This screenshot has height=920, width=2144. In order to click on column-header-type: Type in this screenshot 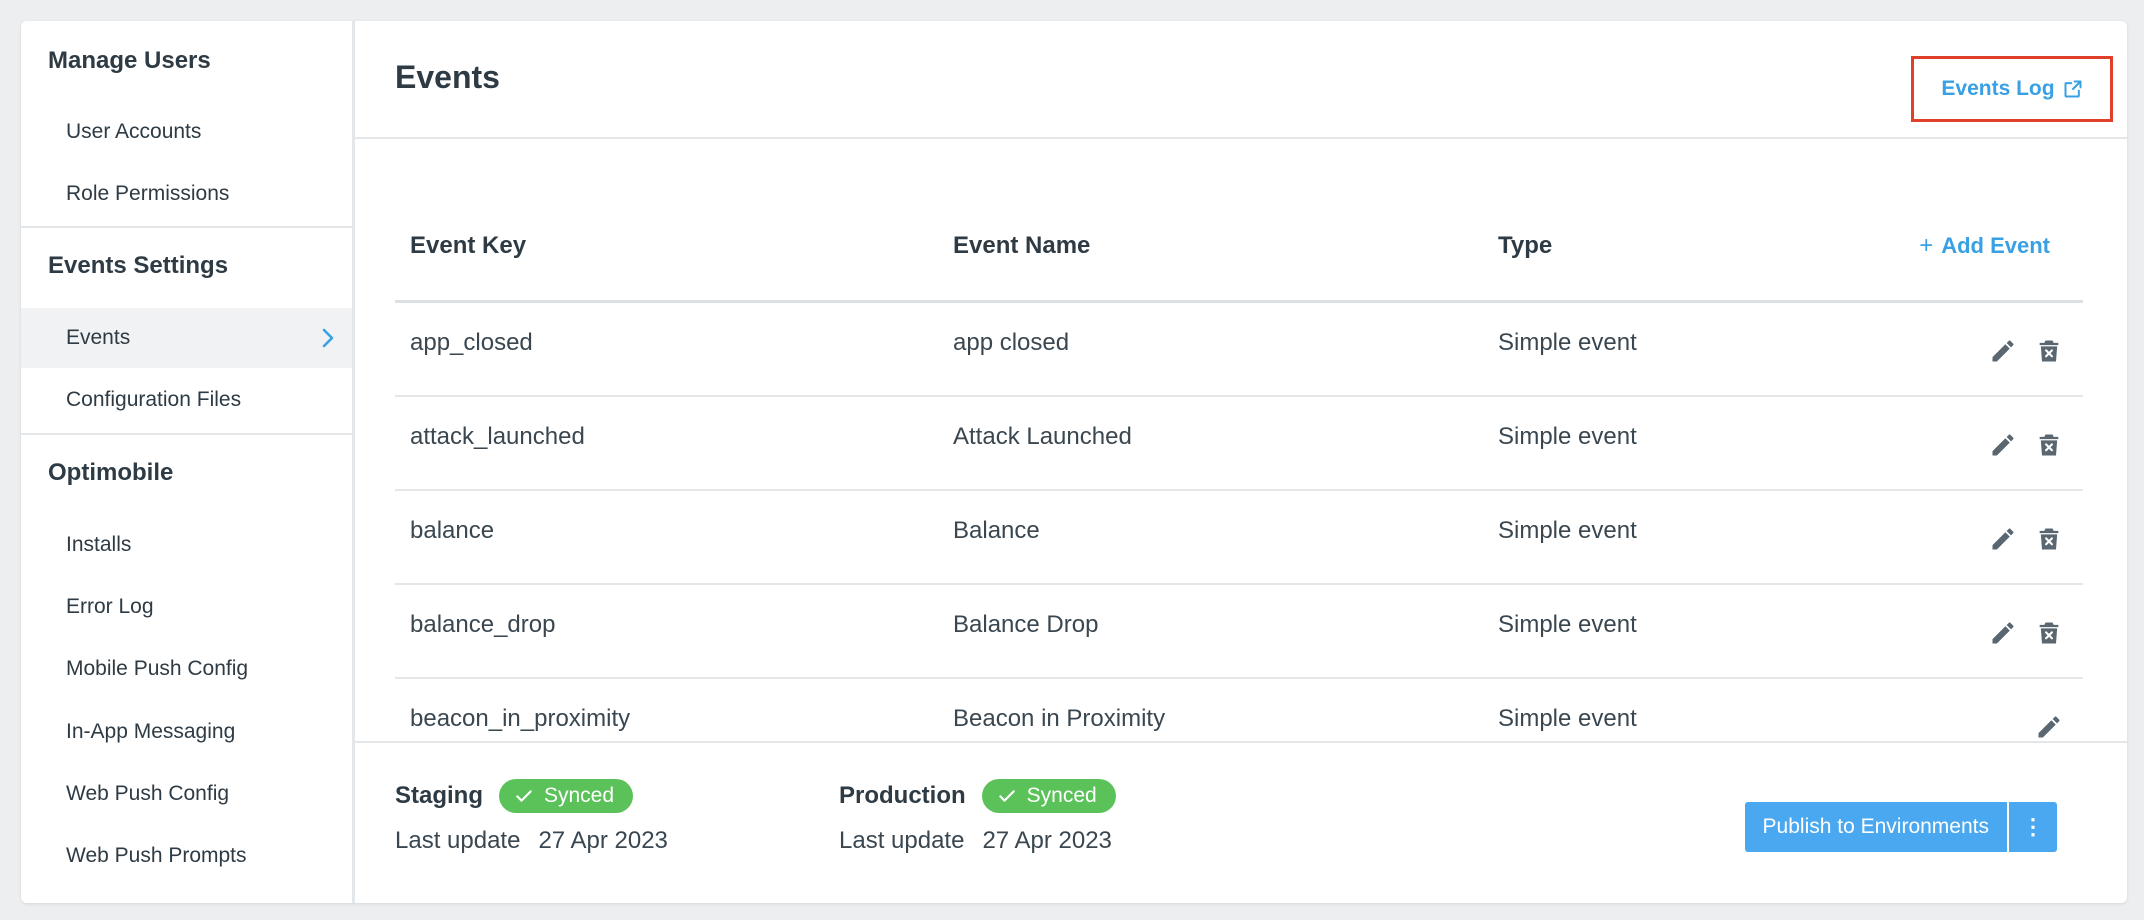, I will do `click(1525, 245)`.